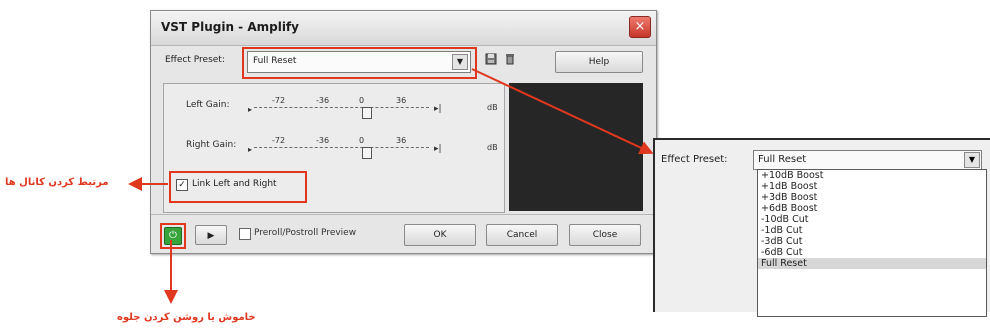 The width and height of the screenshot is (990, 335). What do you see at coordinates (562, 111) in the screenshot?
I see `preset-arrow` at bounding box center [562, 111].